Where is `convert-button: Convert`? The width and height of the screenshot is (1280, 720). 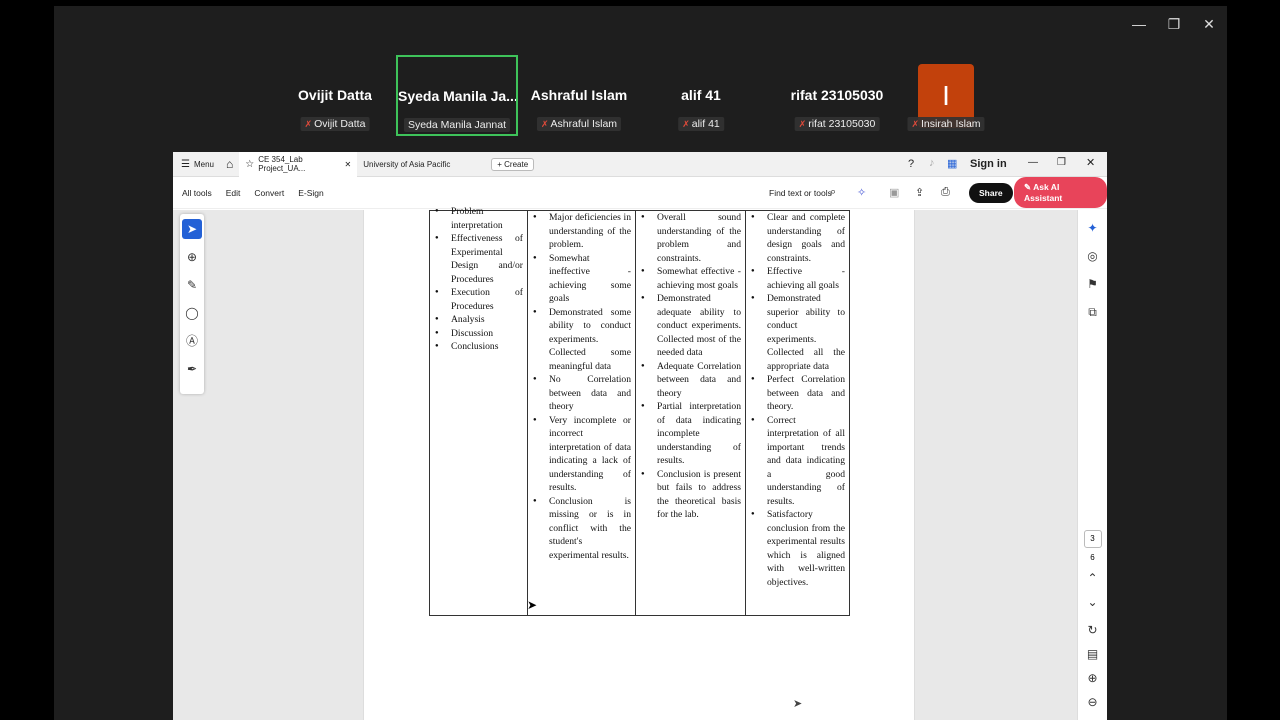 convert-button: Convert is located at coordinates (269, 193).